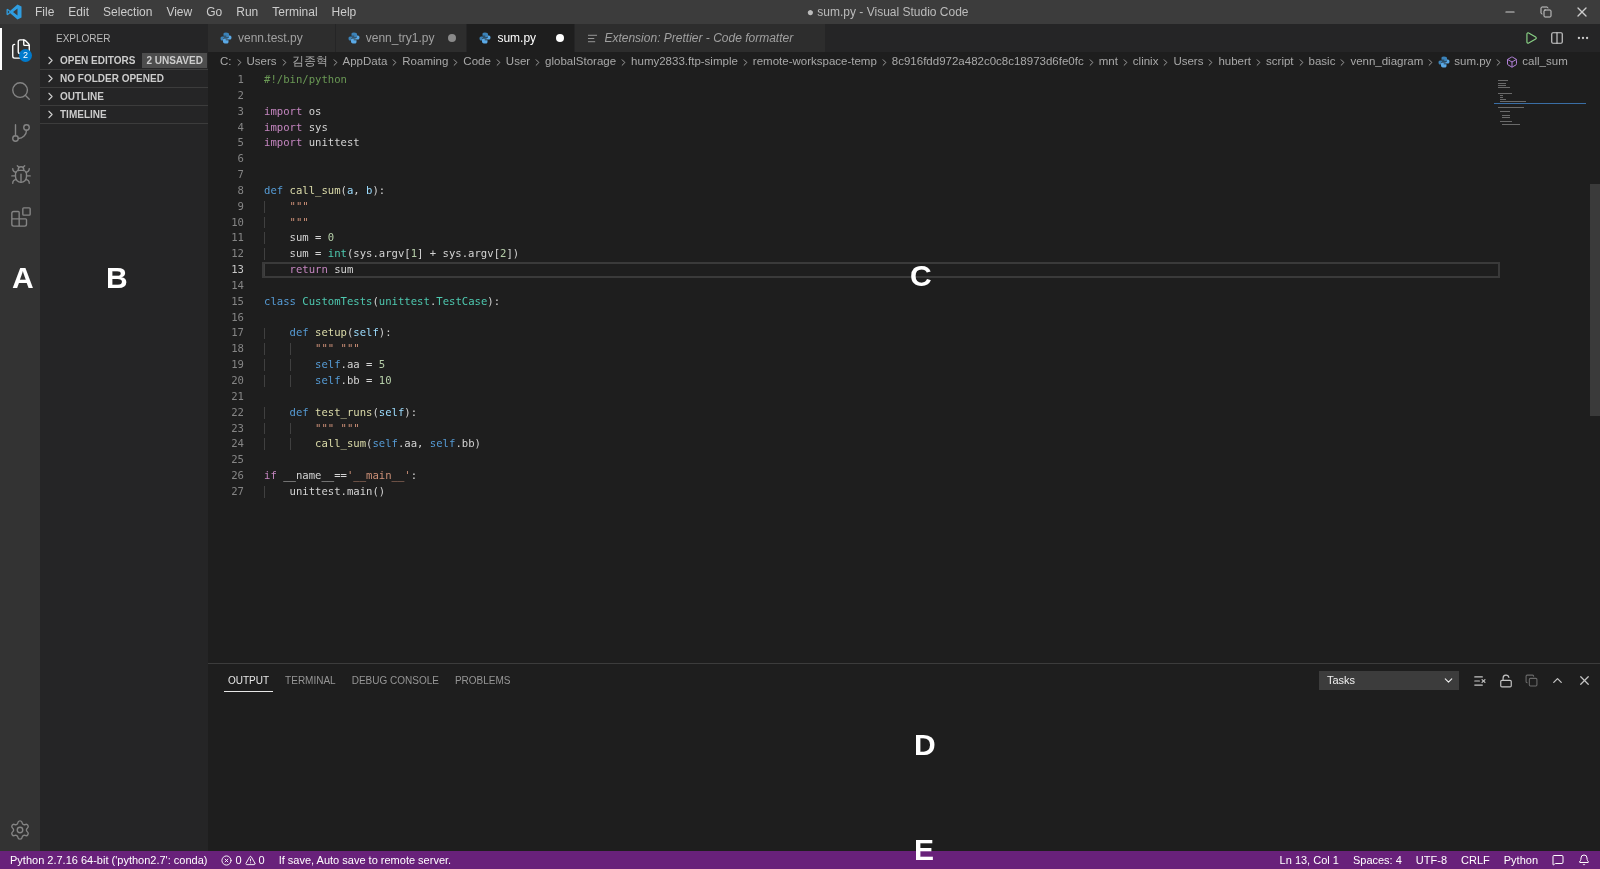 This screenshot has height=869, width=1600. What do you see at coordinates (174, 60) in the screenshot?
I see `badge: 2 UNSAVED` at bounding box center [174, 60].